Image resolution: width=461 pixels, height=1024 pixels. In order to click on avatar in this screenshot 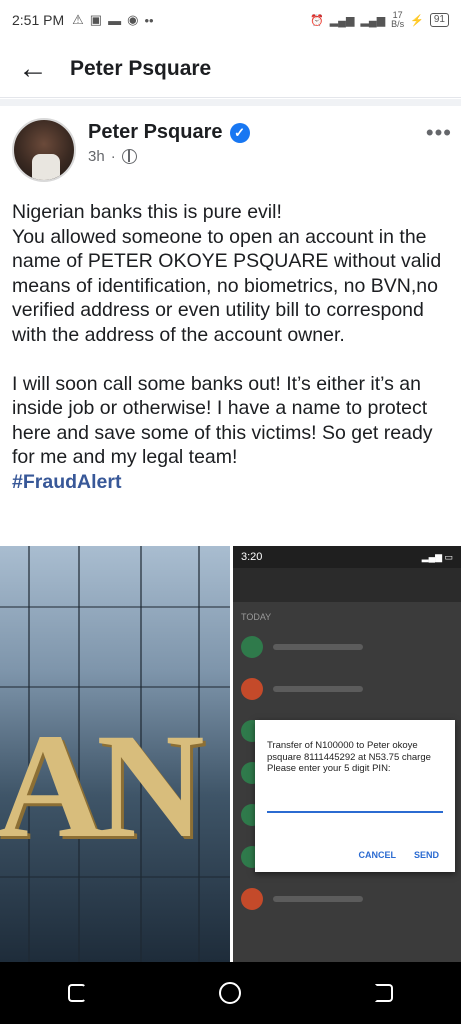, I will do `click(44, 150)`.